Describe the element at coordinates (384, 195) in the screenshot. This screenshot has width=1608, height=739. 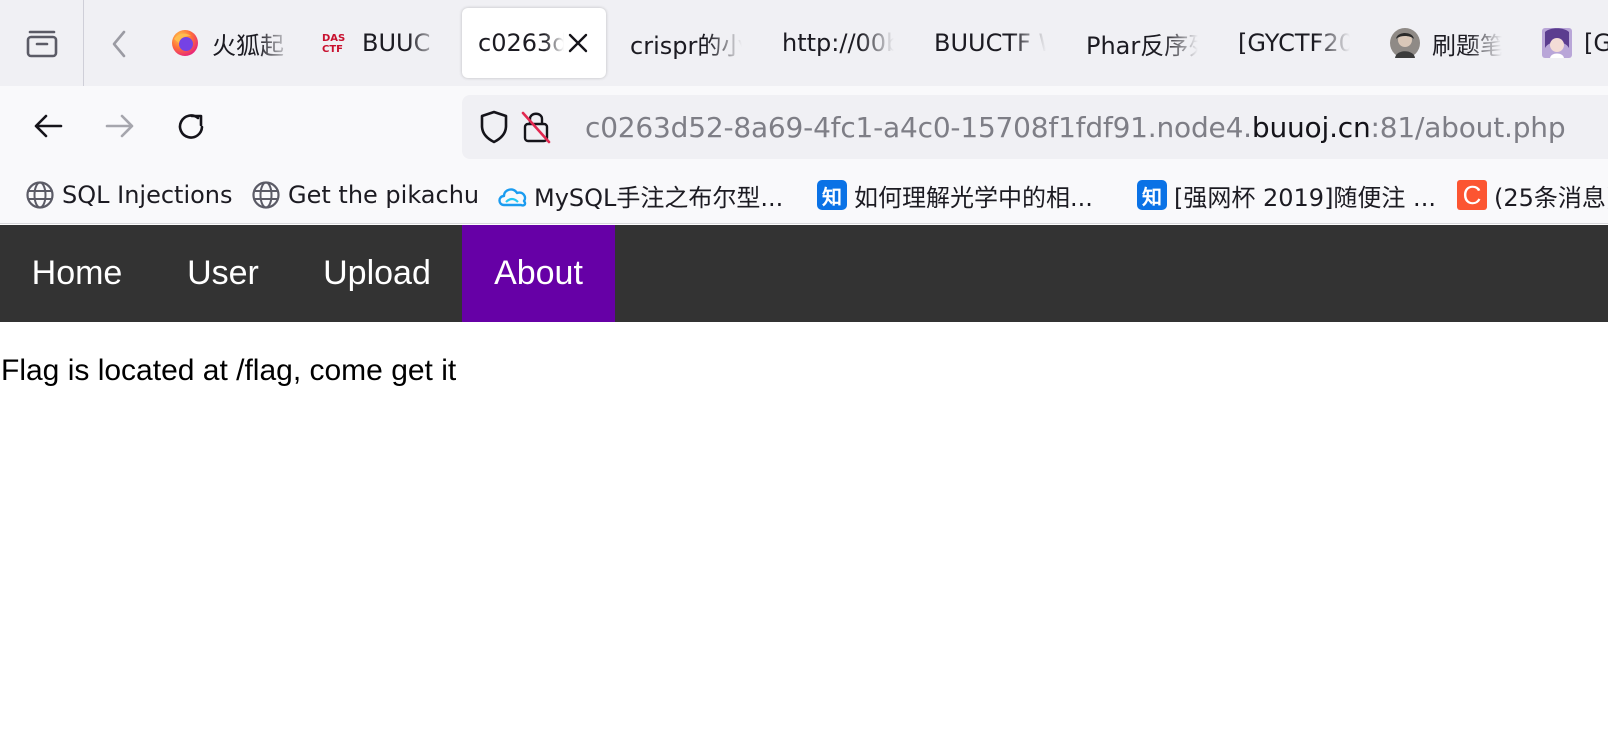
I see `bookmark-label: Get the pikachu` at that location.